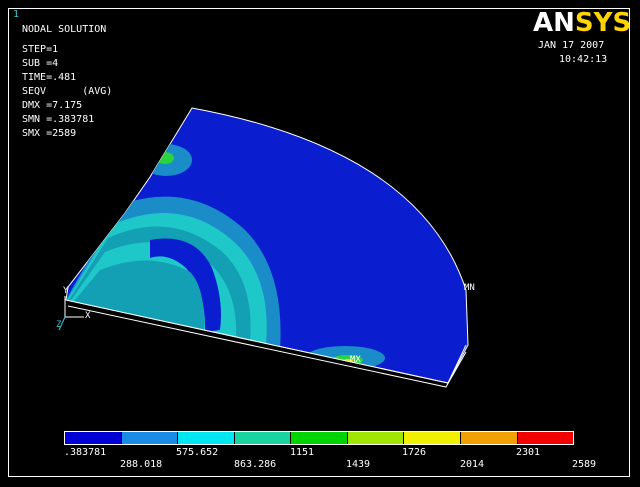  What do you see at coordinates (66, 291) in the screenshot?
I see `axis-y-label: Y` at bounding box center [66, 291].